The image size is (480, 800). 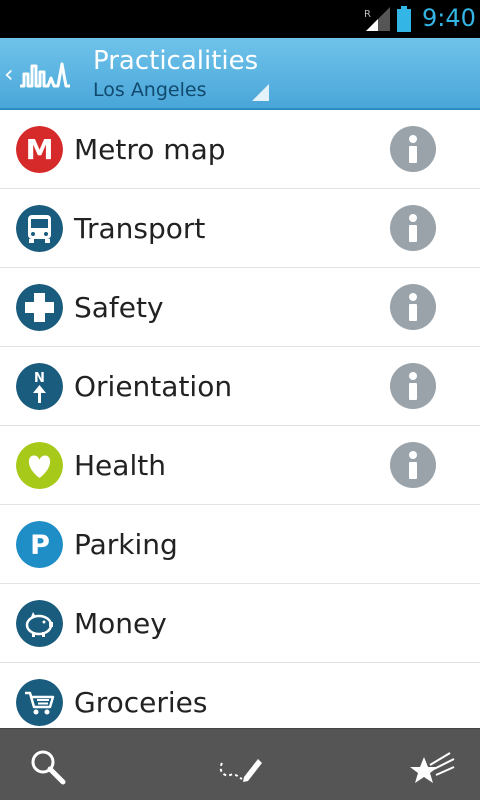 I want to click on list-item-money: Money, so click(x=240, y=623).